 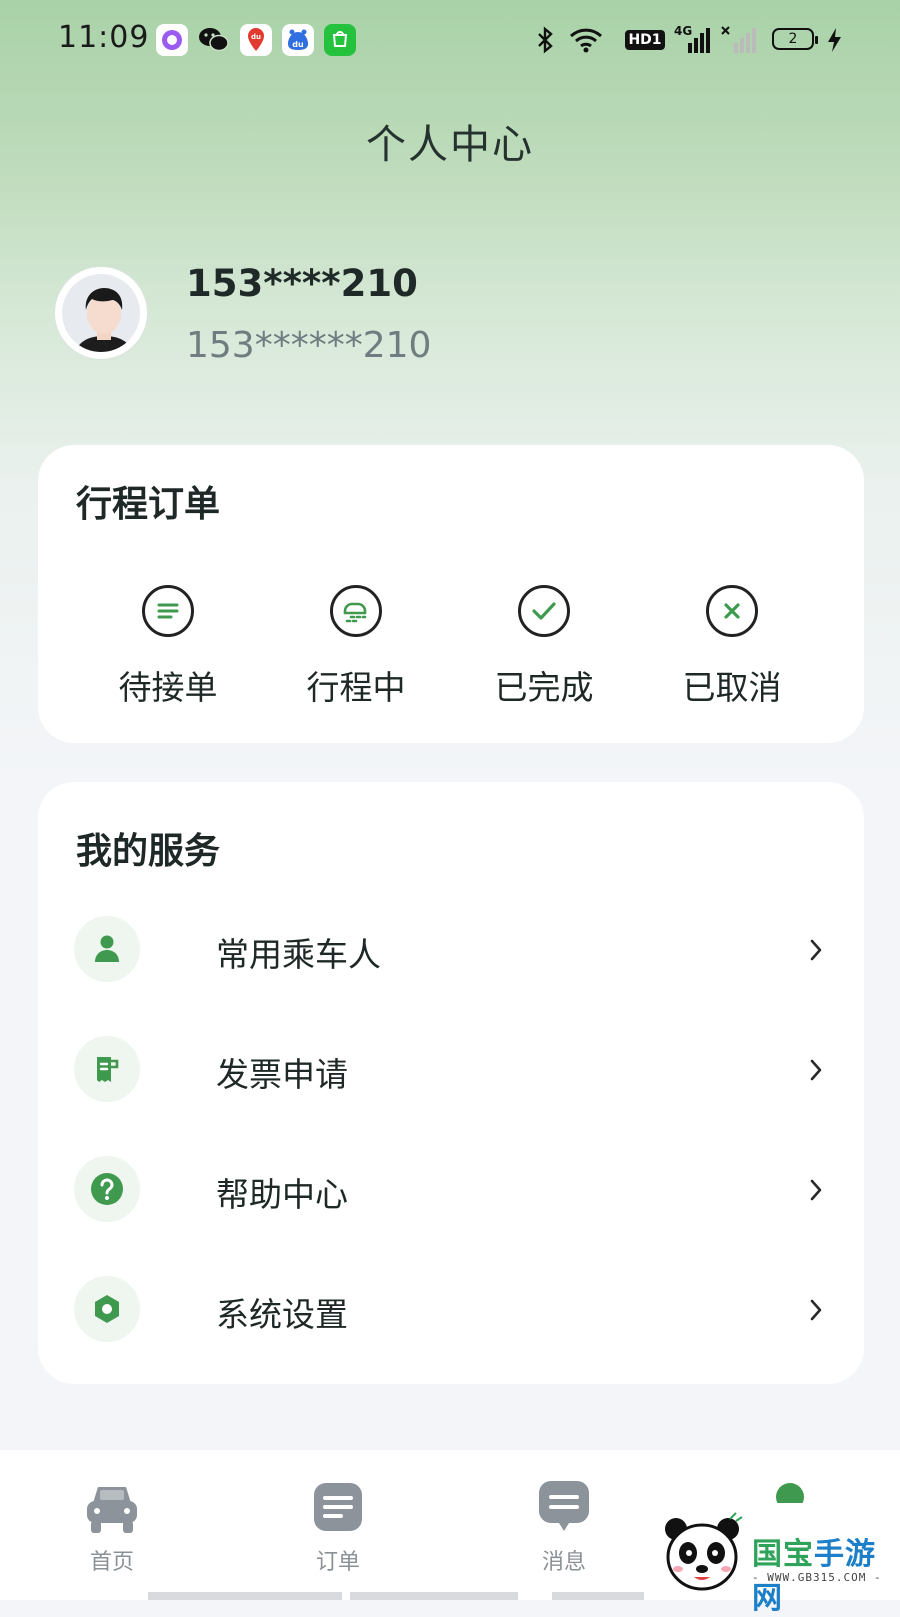 What do you see at coordinates (168, 647) in the screenshot?
I see `order-pending-button: 待接单` at bounding box center [168, 647].